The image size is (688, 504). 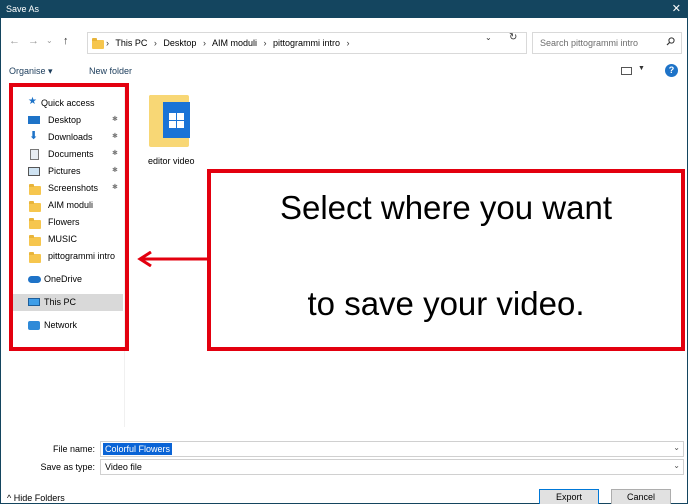 What do you see at coordinates (392, 467) in the screenshot?
I see `save-as-type-select: Video file ⌄` at bounding box center [392, 467].